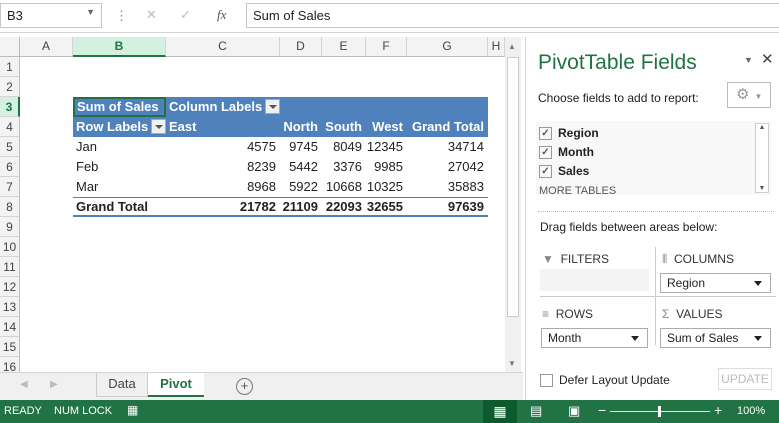 The height and width of the screenshot is (423, 779). Describe the element at coordinates (500, 411) in the screenshot. I see `normal-view-icon: ▦` at that location.